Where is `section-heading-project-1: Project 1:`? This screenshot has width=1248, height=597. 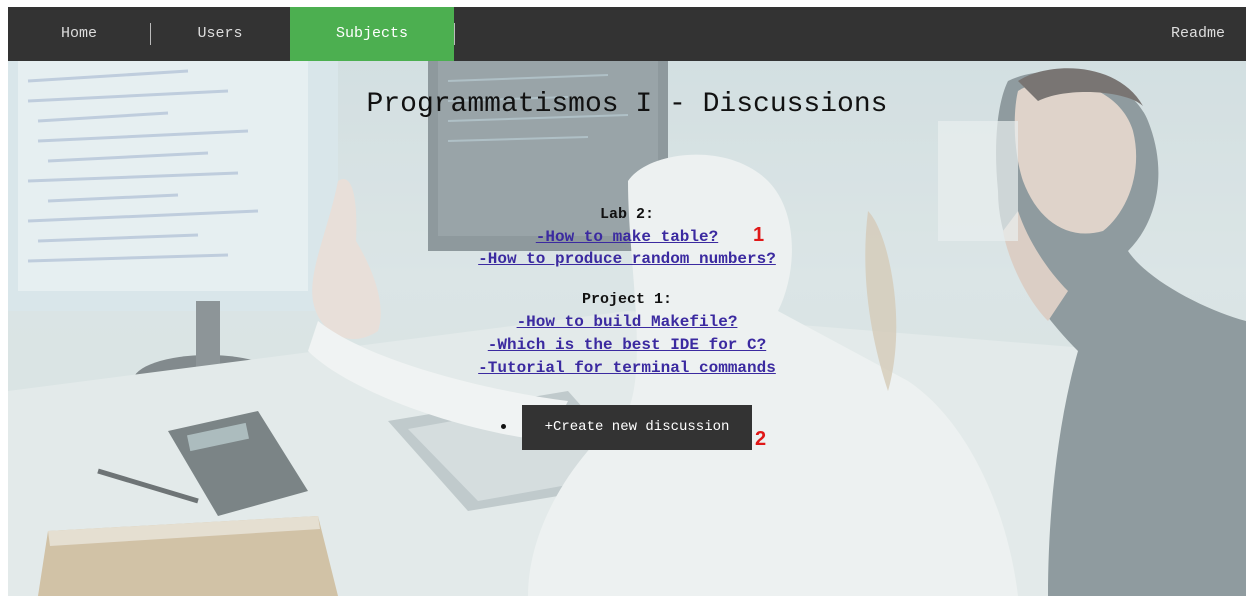 section-heading-project-1: Project 1: is located at coordinates (626, 299).